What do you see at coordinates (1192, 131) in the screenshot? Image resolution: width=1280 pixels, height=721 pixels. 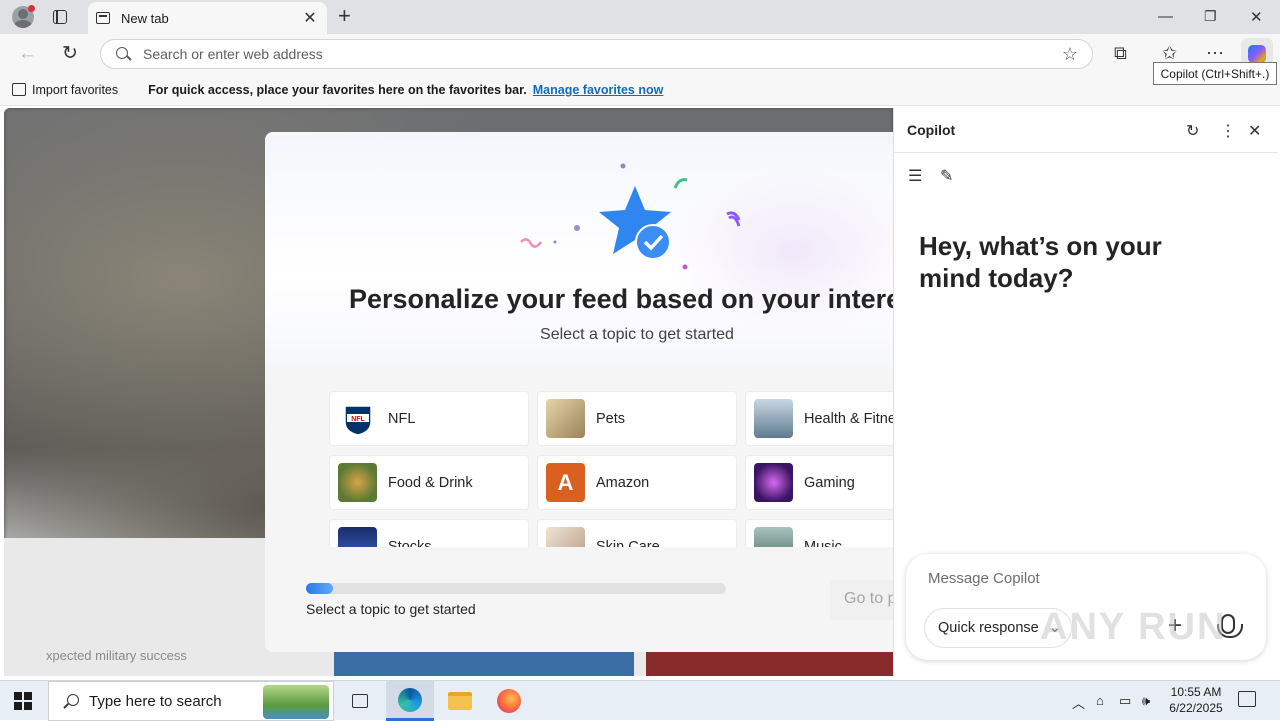 I see `copilot-refresh-icon: ↻` at bounding box center [1192, 131].